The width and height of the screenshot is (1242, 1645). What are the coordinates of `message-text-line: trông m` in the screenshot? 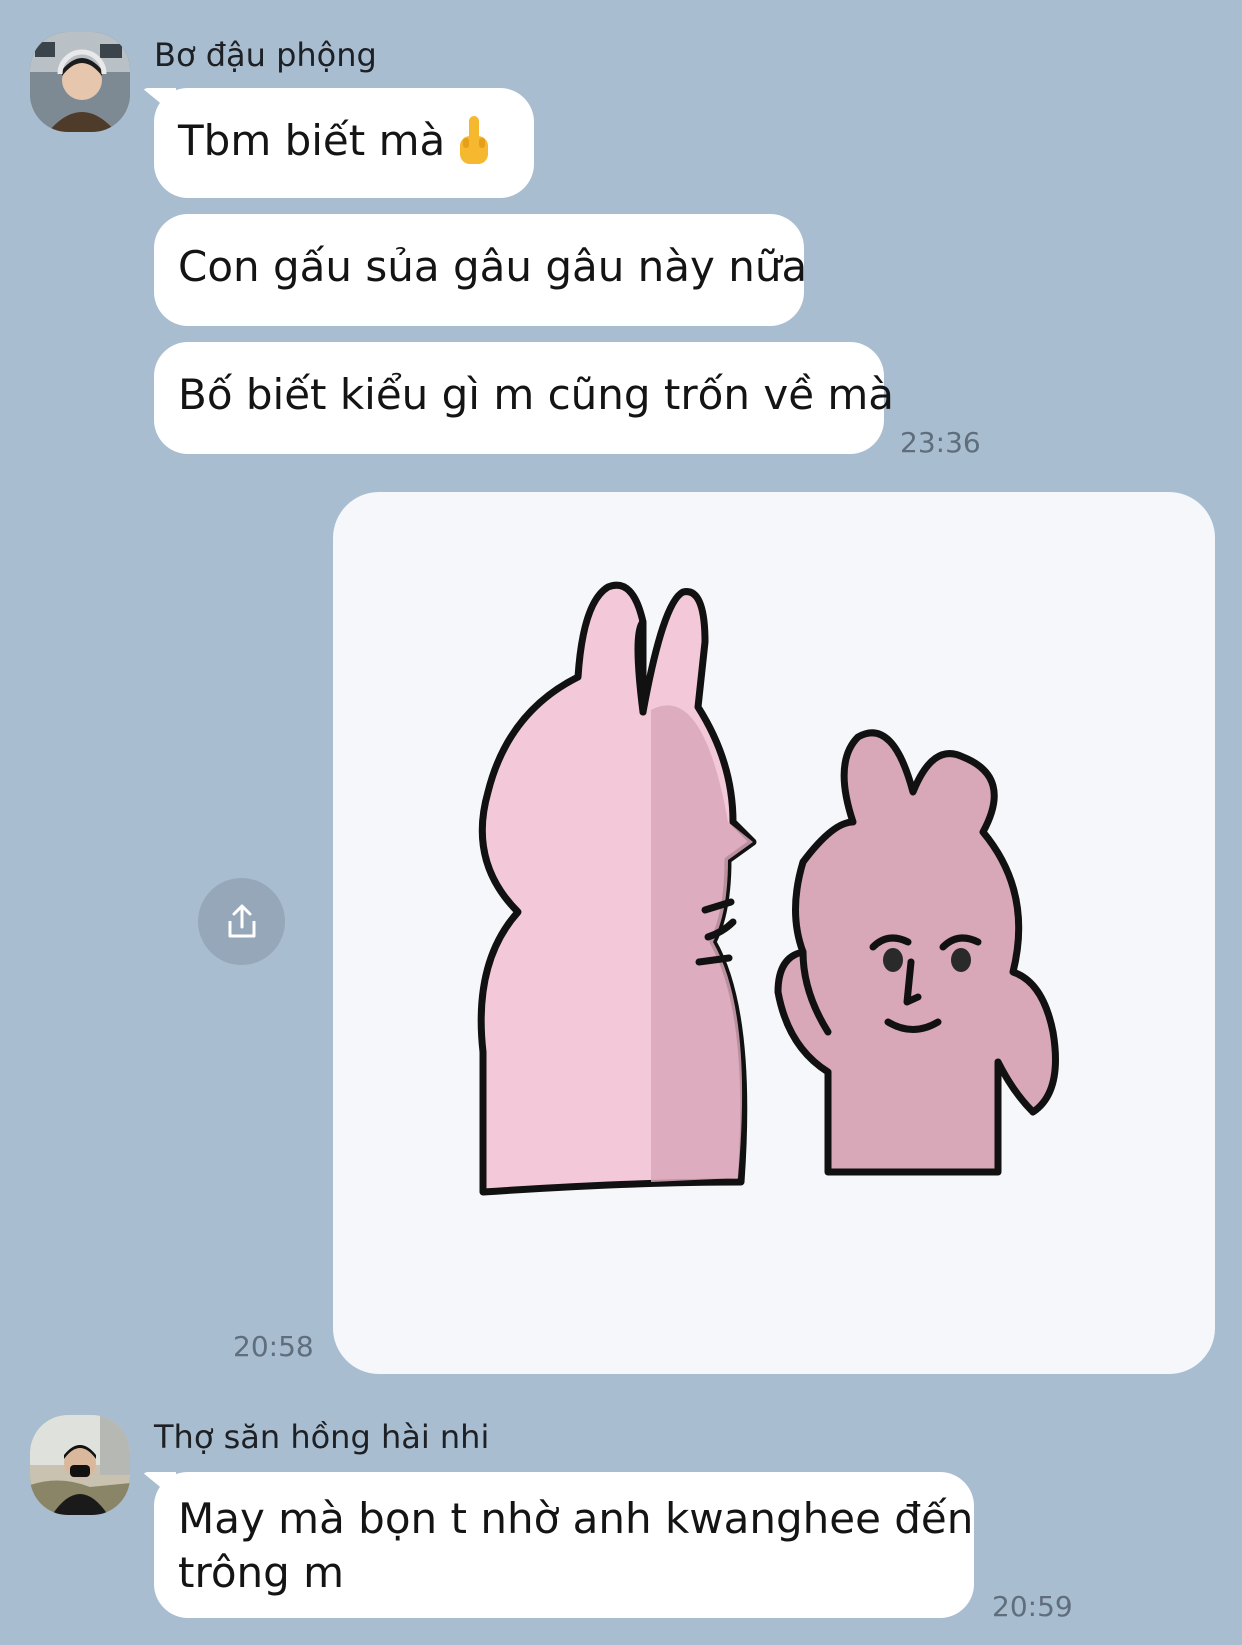 It's located at (261, 1572).